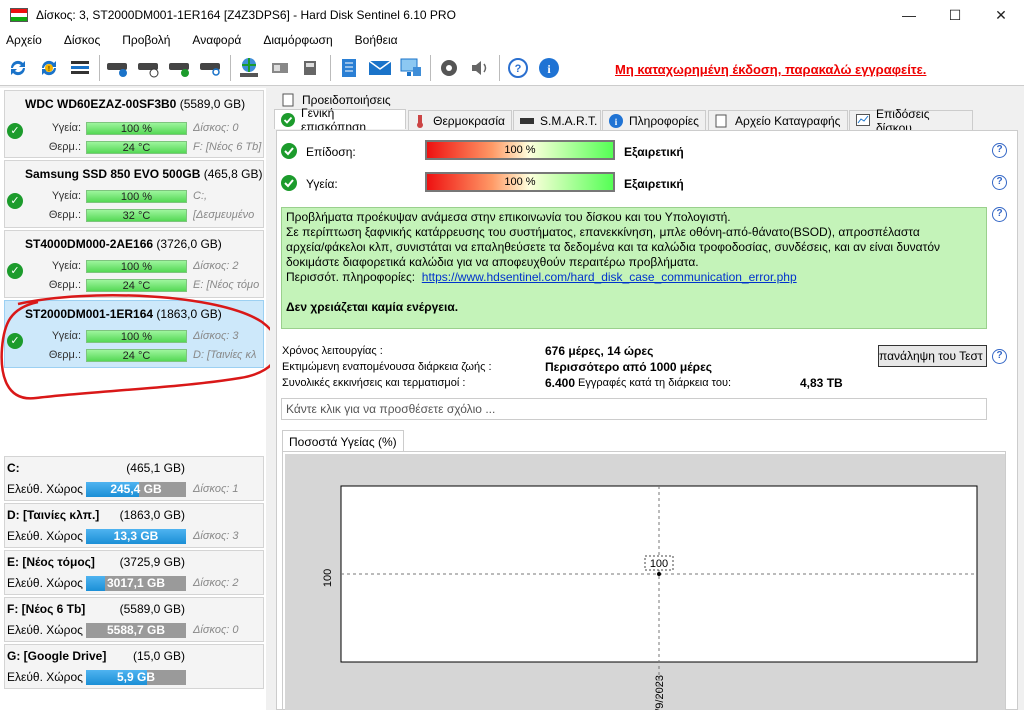  Describe the element at coordinates (909, 15) in the screenshot. I see `minimize-button: —` at that location.